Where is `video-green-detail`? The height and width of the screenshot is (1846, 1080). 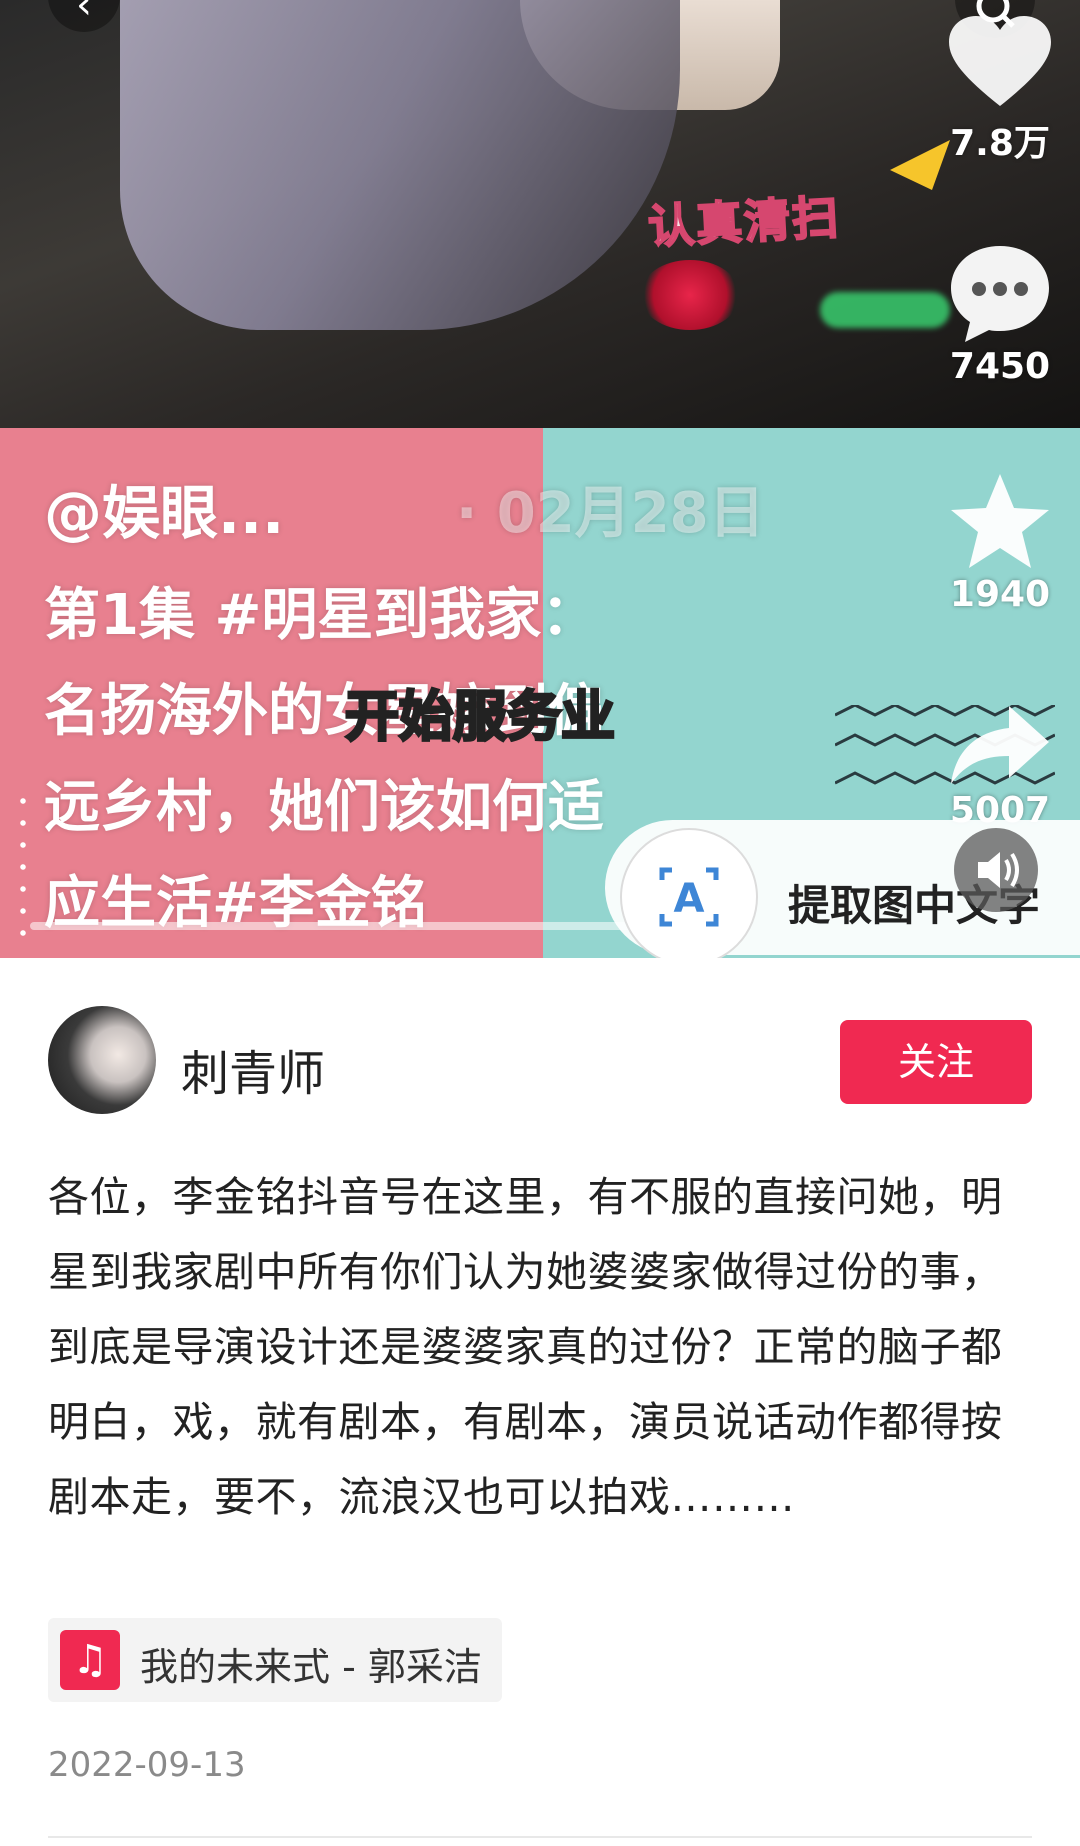 video-green-detail is located at coordinates (885, 310).